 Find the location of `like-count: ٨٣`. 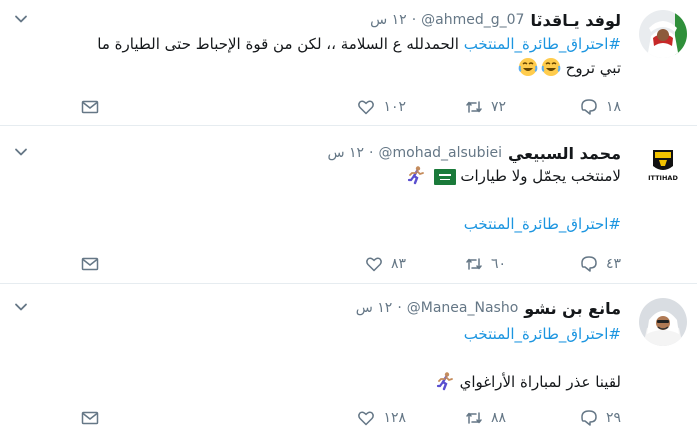

like-count: ٨٣ is located at coordinates (398, 264).